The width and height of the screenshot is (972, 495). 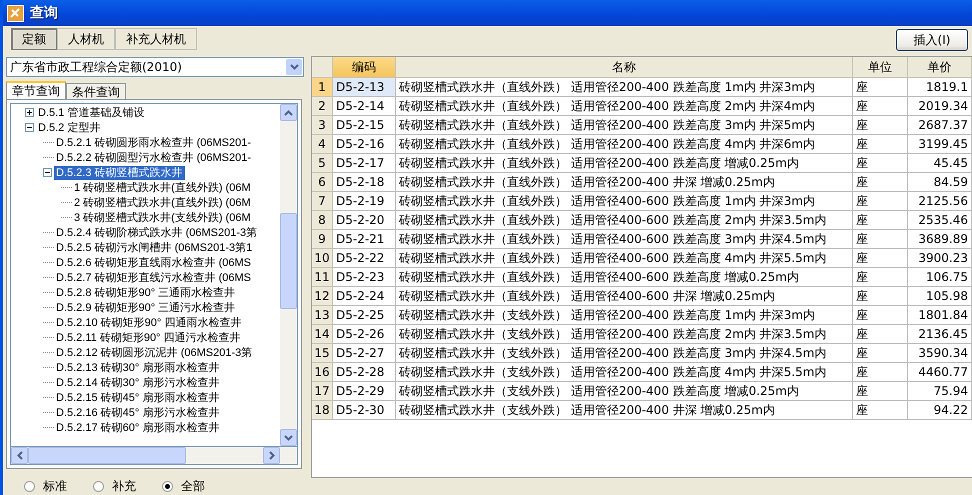 What do you see at coordinates (624, 391) in the screenshot?
I see `table-cell: 砖砌竖槽式跌水井（支线外跌） 适用管径200-400 跌差高度 增减0.25m内` at bounding box center [624, 391].